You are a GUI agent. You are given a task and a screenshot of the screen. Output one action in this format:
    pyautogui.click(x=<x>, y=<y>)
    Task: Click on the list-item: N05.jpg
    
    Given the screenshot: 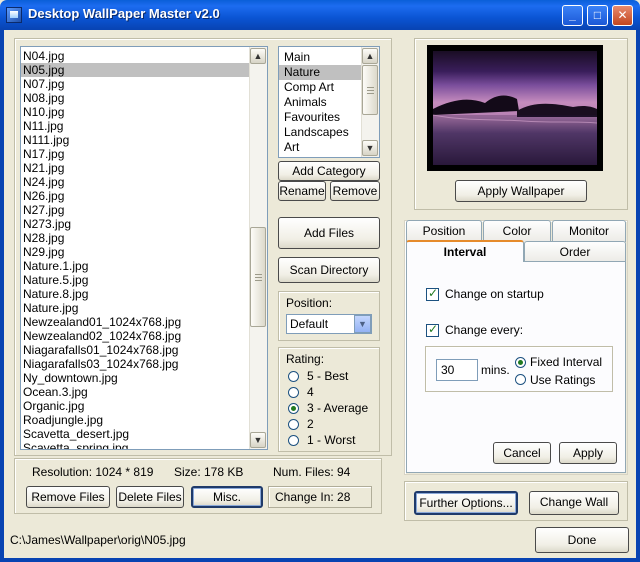 What is the action you would take?
    pyautogui.click(x=135, y=70)
    